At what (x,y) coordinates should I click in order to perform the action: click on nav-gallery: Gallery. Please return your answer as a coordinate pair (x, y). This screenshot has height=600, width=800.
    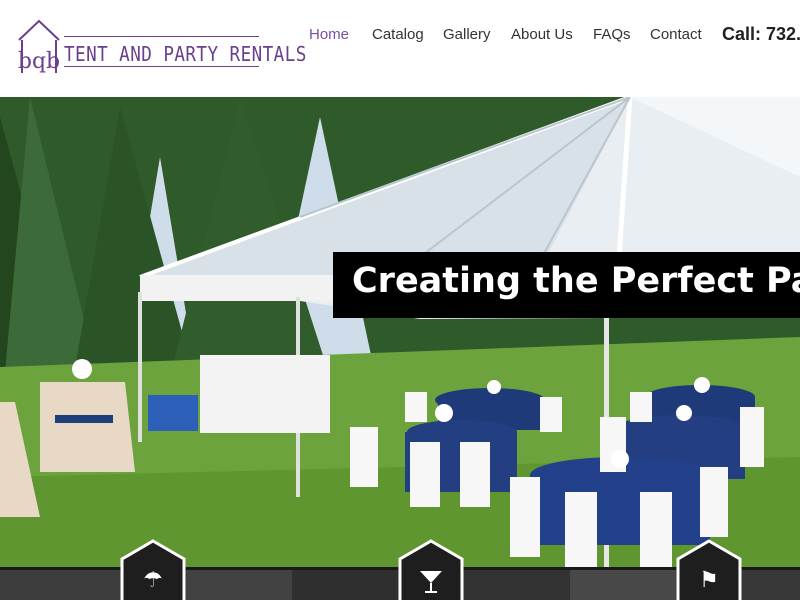
    Looking at the image, I should click on (467, 34).